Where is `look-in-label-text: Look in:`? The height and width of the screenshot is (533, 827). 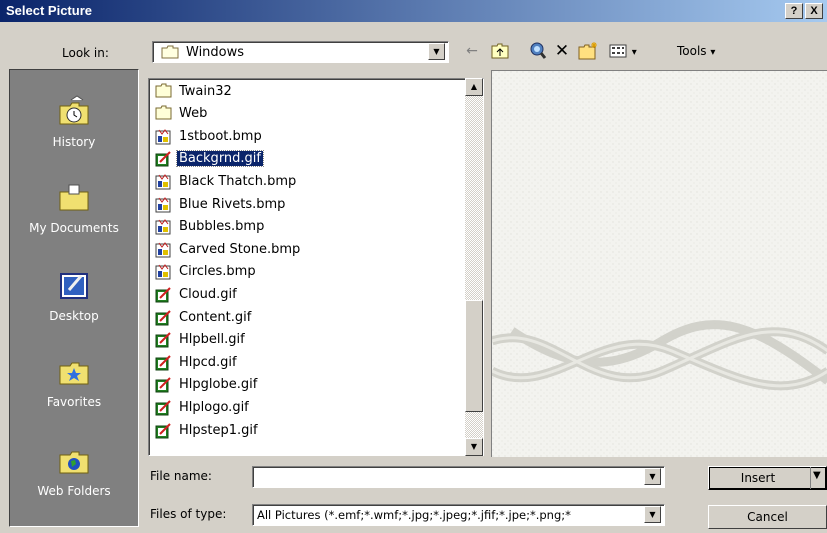
look-in-label-text: Look in: is located at coordinates (85, 53).